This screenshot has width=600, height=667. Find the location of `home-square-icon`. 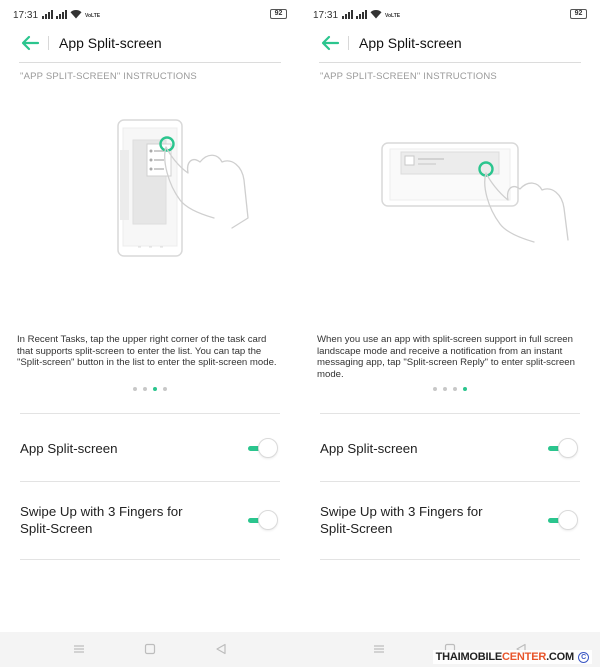

home-square-icon is located at coordinates (150, 649).